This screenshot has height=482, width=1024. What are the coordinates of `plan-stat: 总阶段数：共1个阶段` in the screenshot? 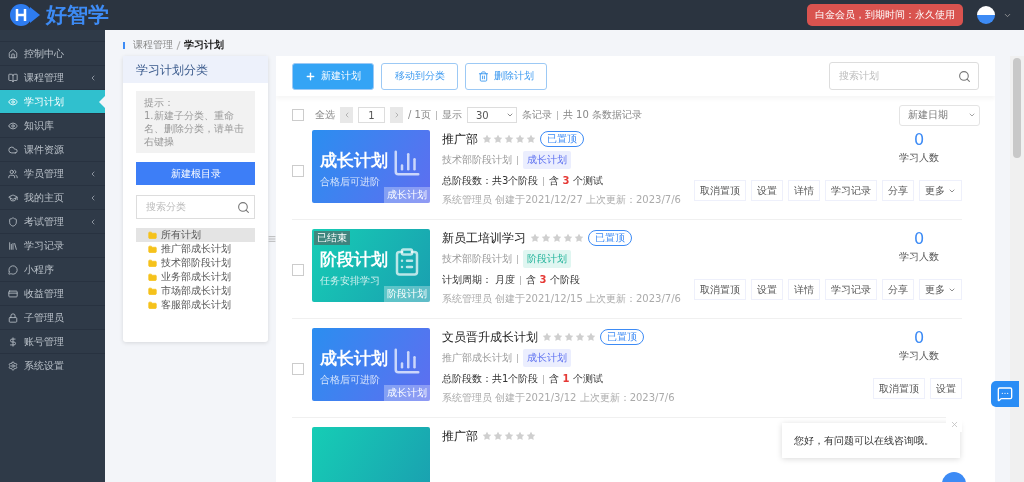 It's located at (490, 379).